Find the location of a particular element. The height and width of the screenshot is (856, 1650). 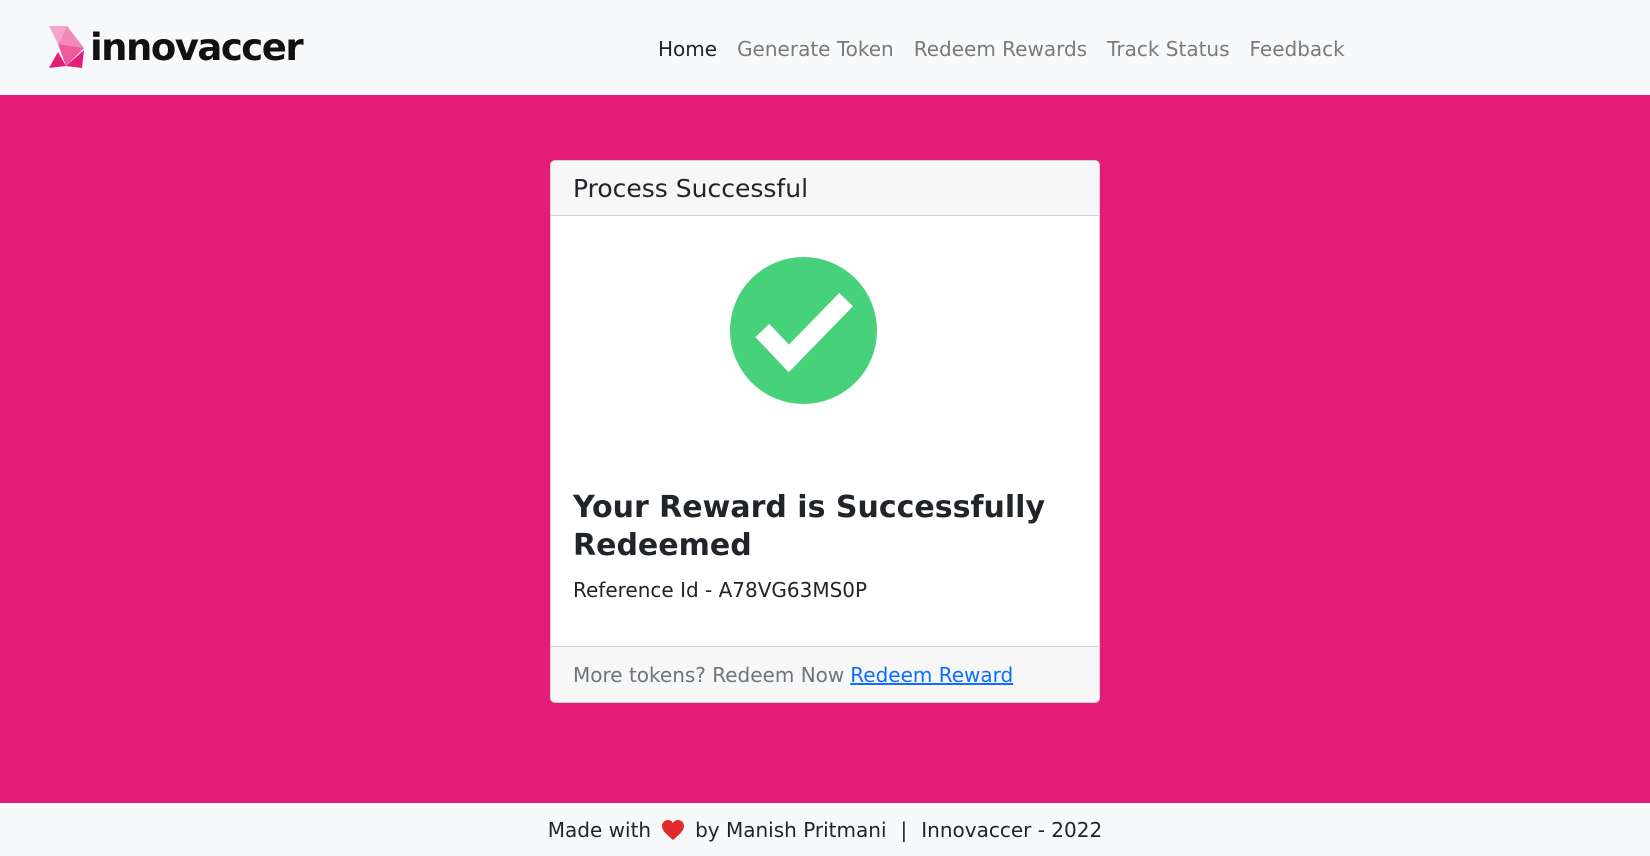

card-title: Your Reward is Successfully Redeemed is located at coordinates (809, 526).